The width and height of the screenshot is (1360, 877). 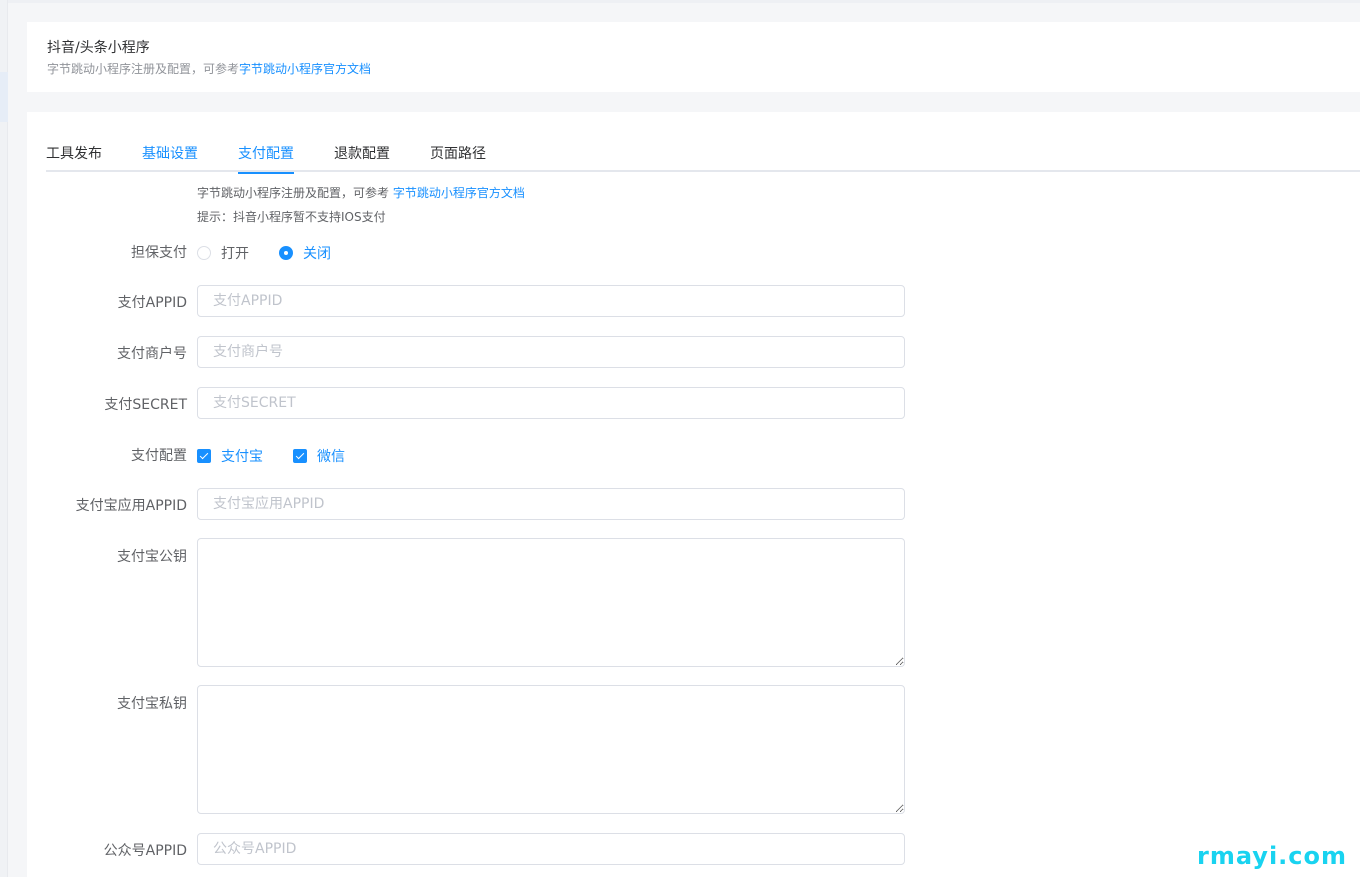 What do you see at coordinates (551, 403) in the screenshot?
I see `pay-secret-input` at bounding box center [551, 403].